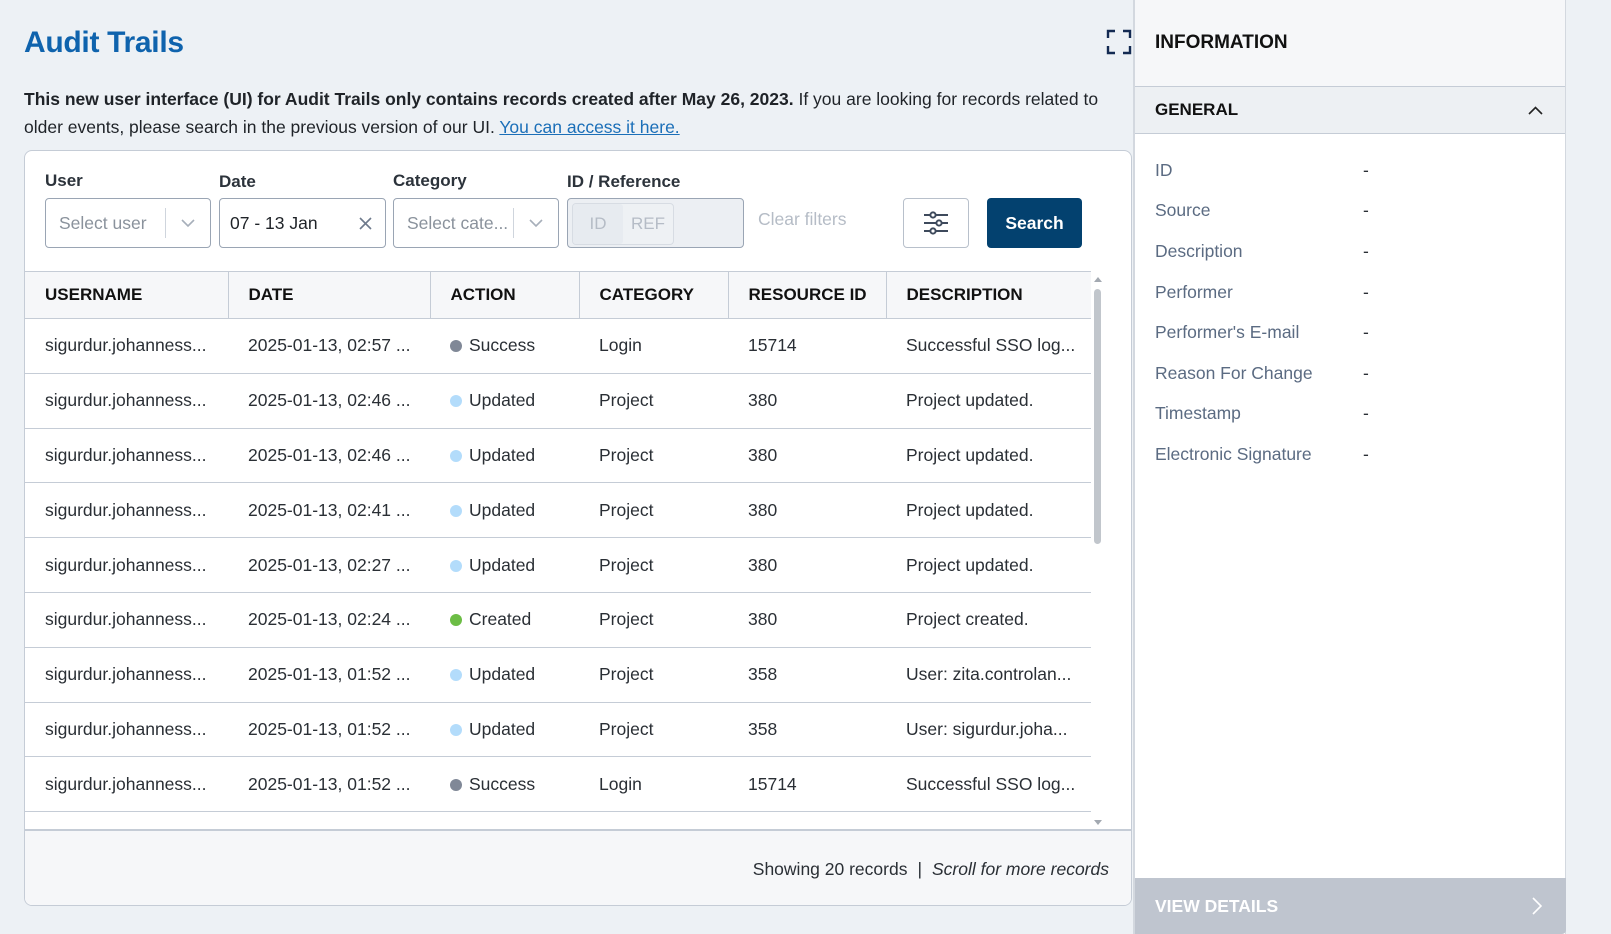 The image size is (1611, 934). What do you see at coordinates (1098, 550) in the screenshot?
I see `table-scrollbar` at bounding box center [1098, 550].